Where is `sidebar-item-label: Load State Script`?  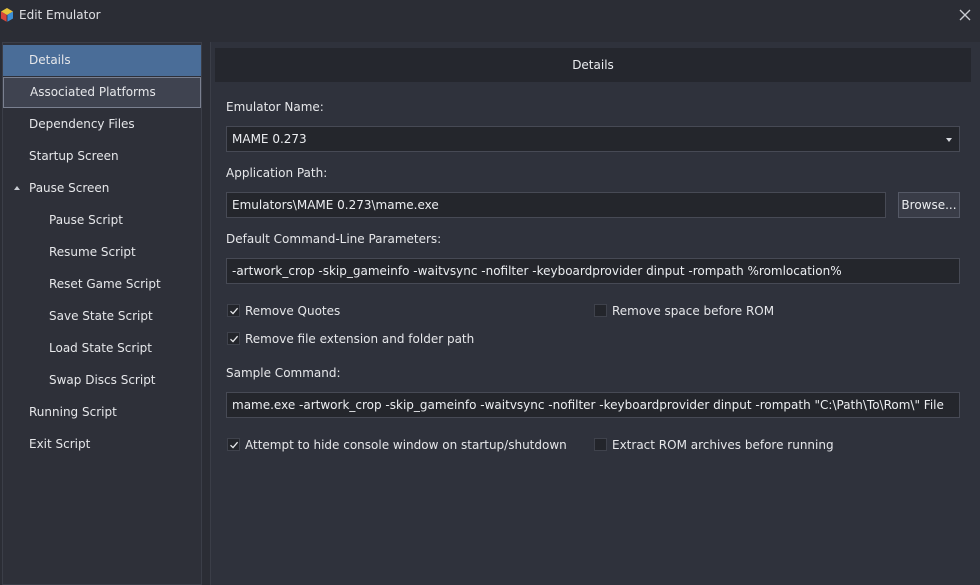 sidebar-item-label: Load State Script is located at coordinates (100, 348).